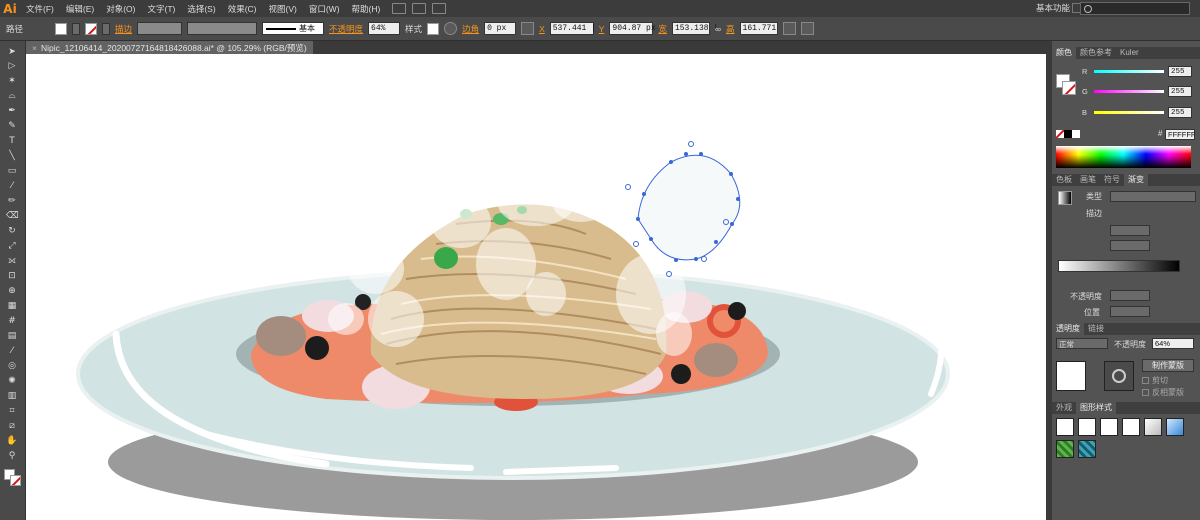  I want to click on pen-tool-icon: ✒, so click(12, 111).